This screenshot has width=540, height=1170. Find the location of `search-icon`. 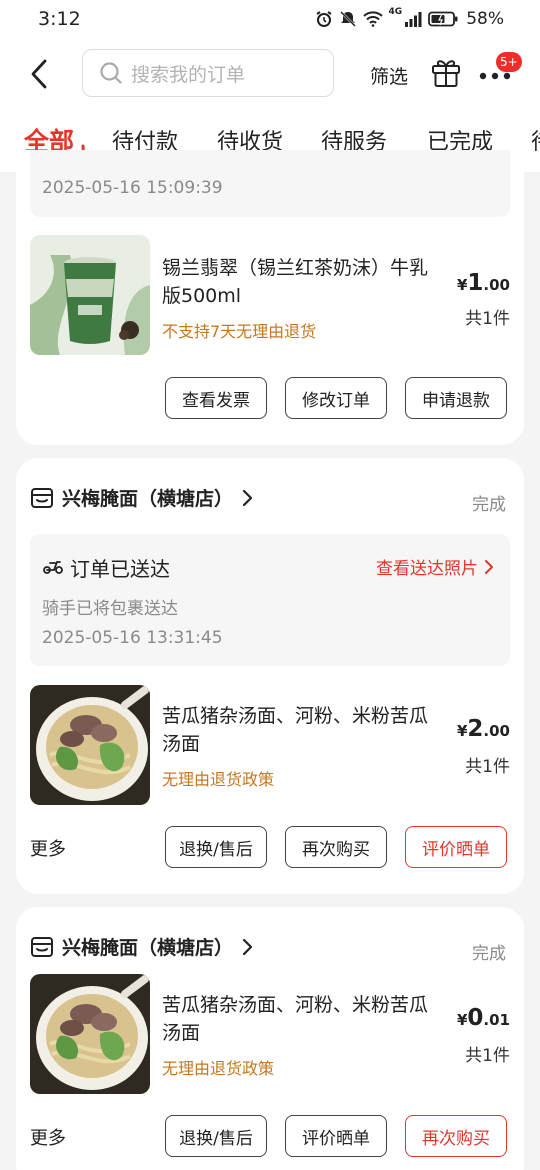

search-icon is located at coordinates (111, 73).